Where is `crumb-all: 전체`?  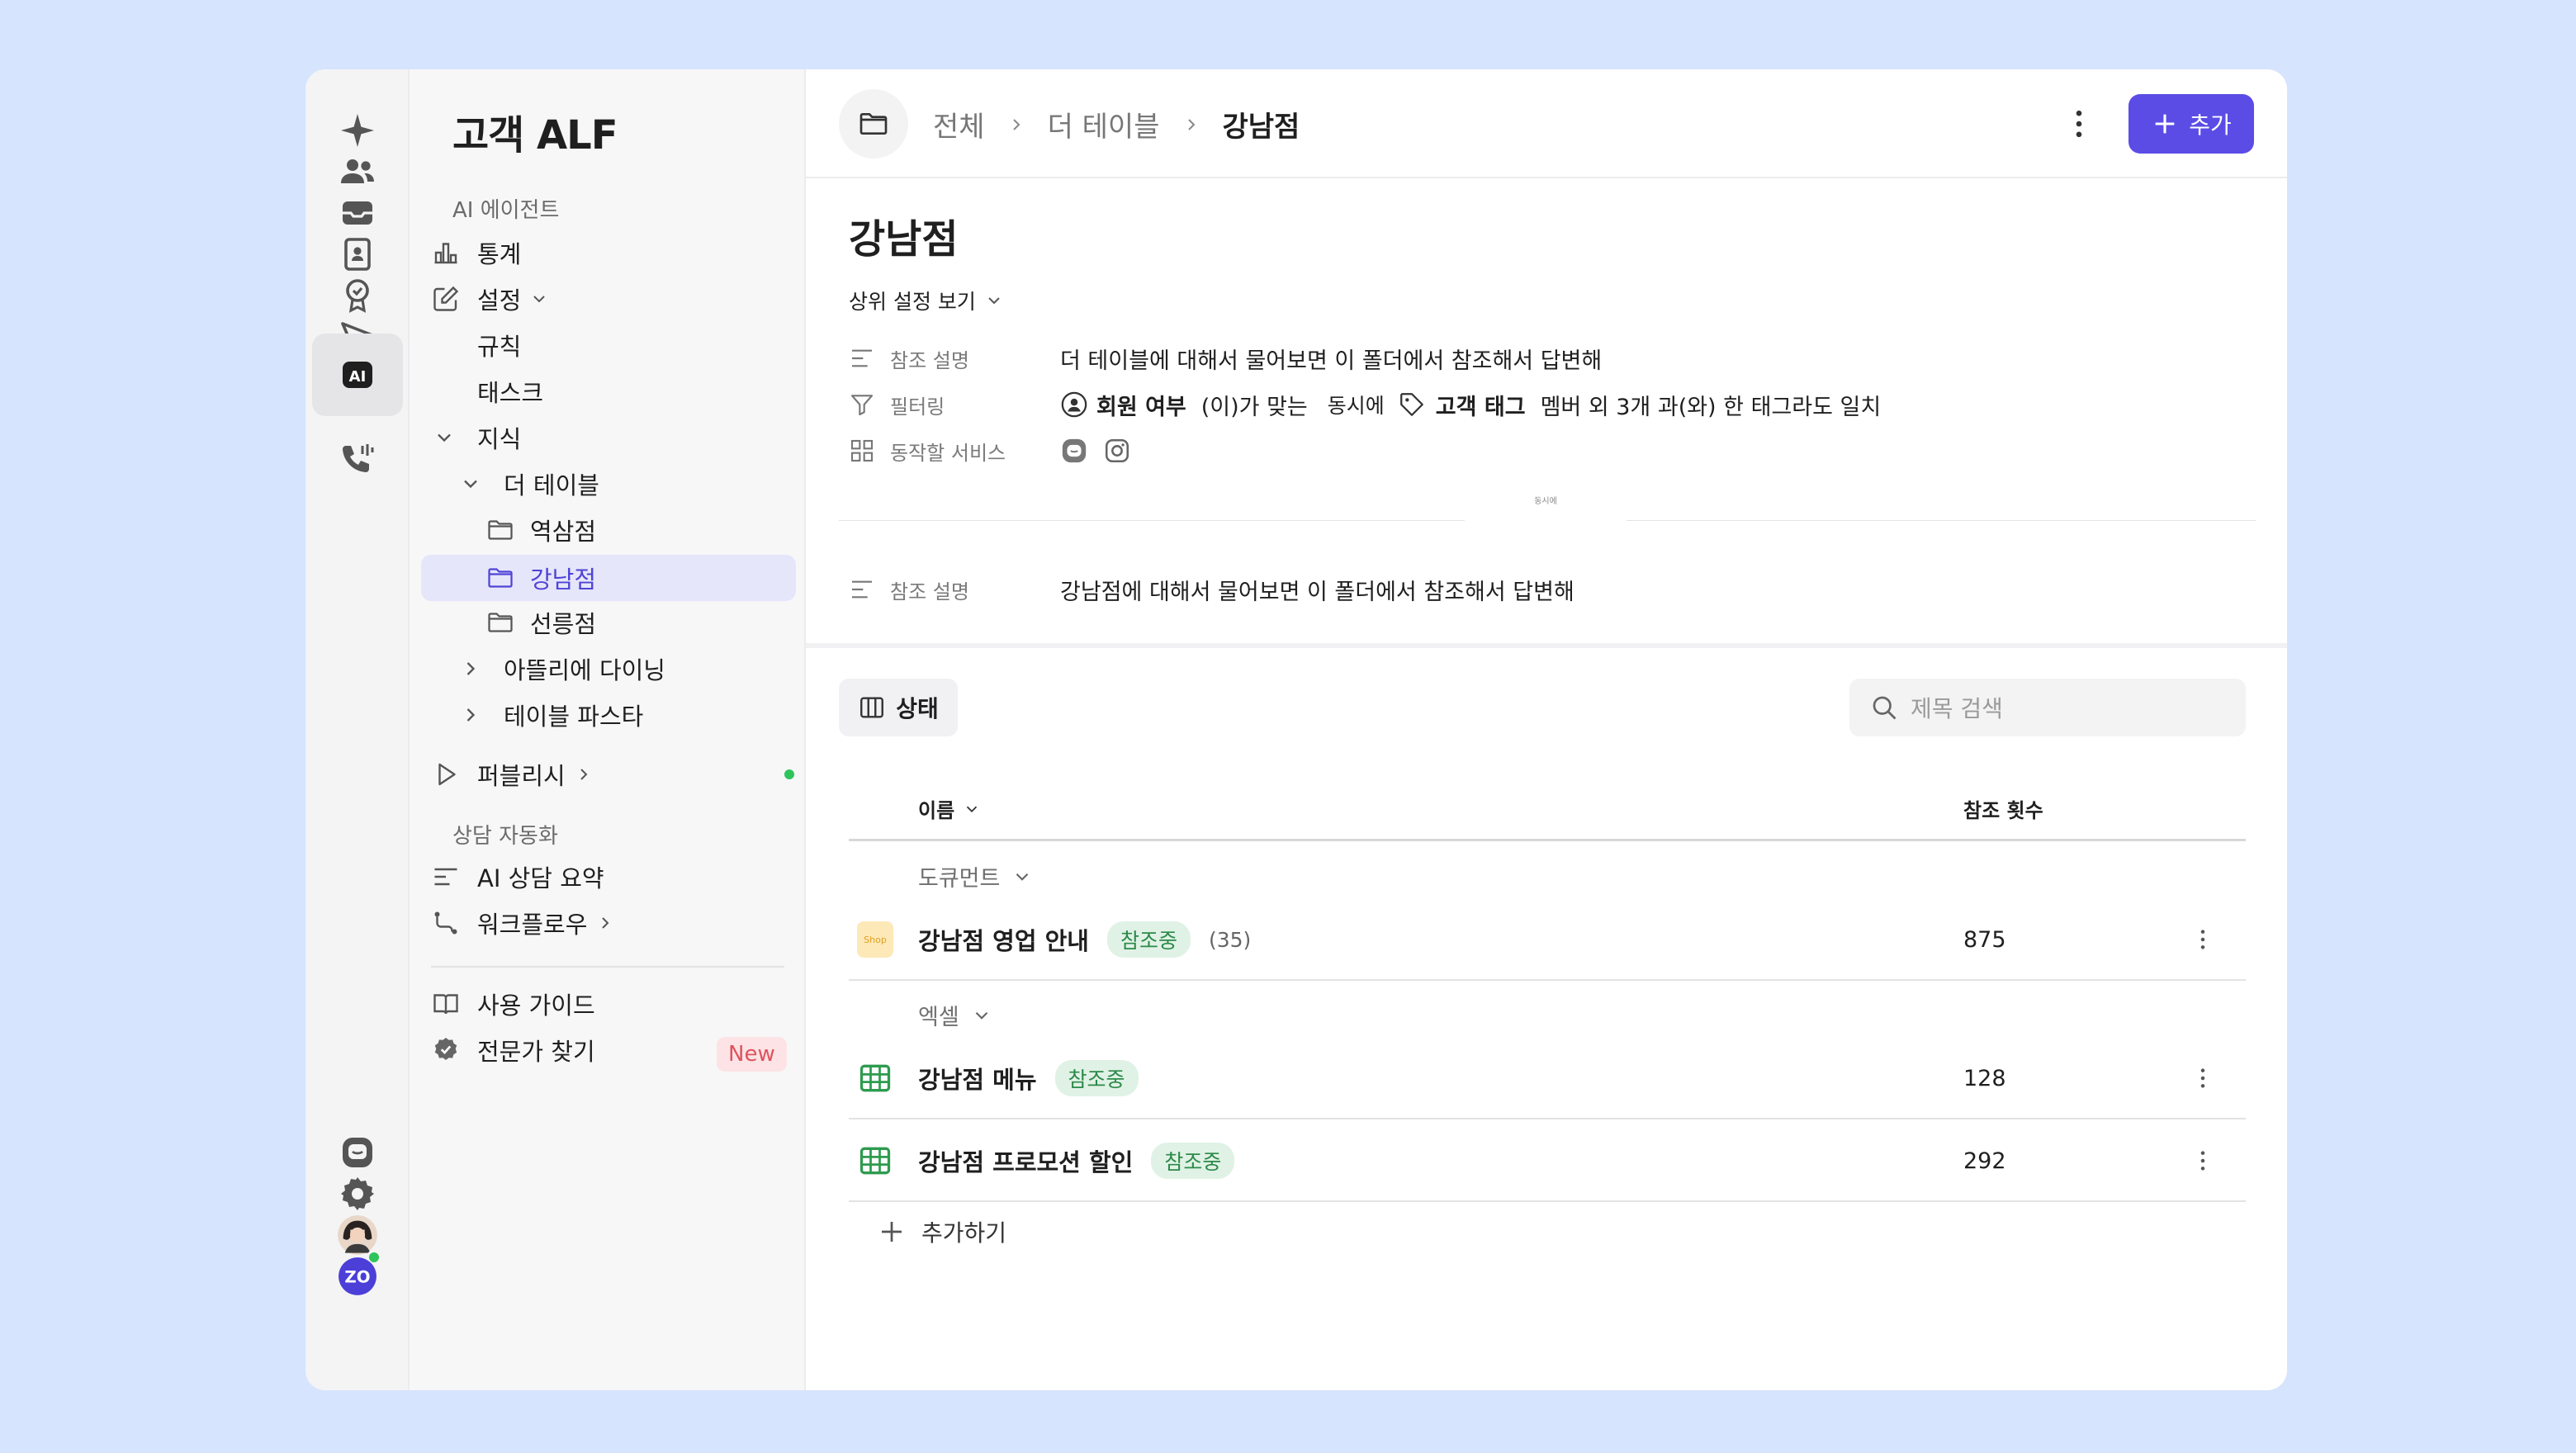 crumb-all: 전체 is located at coordinates (959, 124).